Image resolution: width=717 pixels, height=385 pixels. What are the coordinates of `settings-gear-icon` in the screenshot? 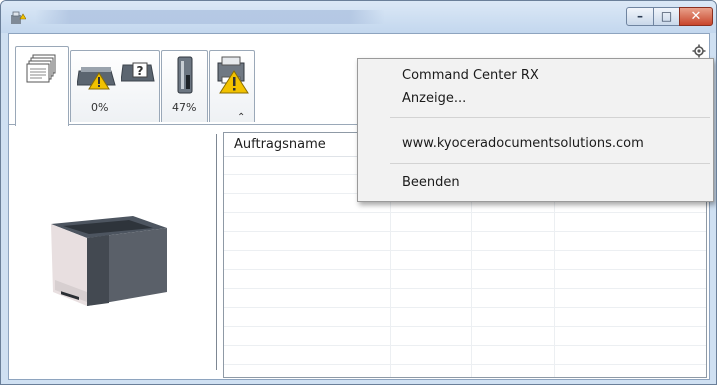 It's located at (699, 51).